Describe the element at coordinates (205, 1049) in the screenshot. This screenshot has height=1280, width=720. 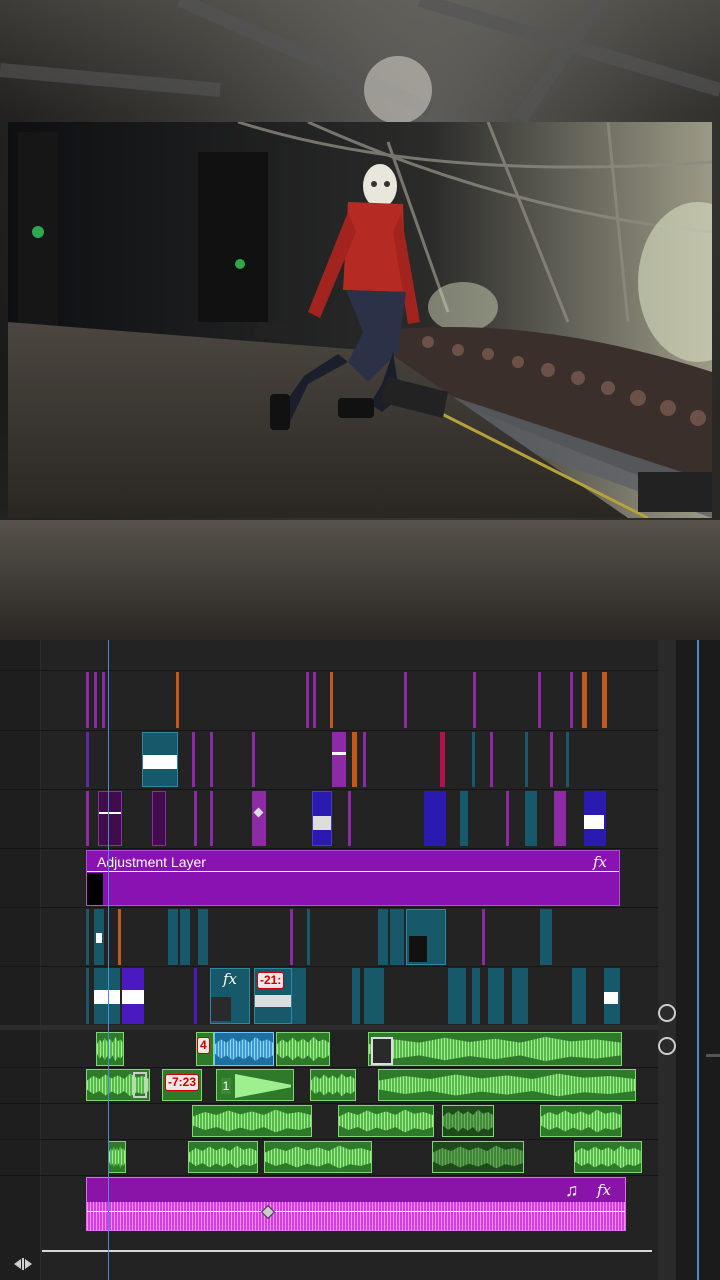
I see `audio-clip: 4` at that location.